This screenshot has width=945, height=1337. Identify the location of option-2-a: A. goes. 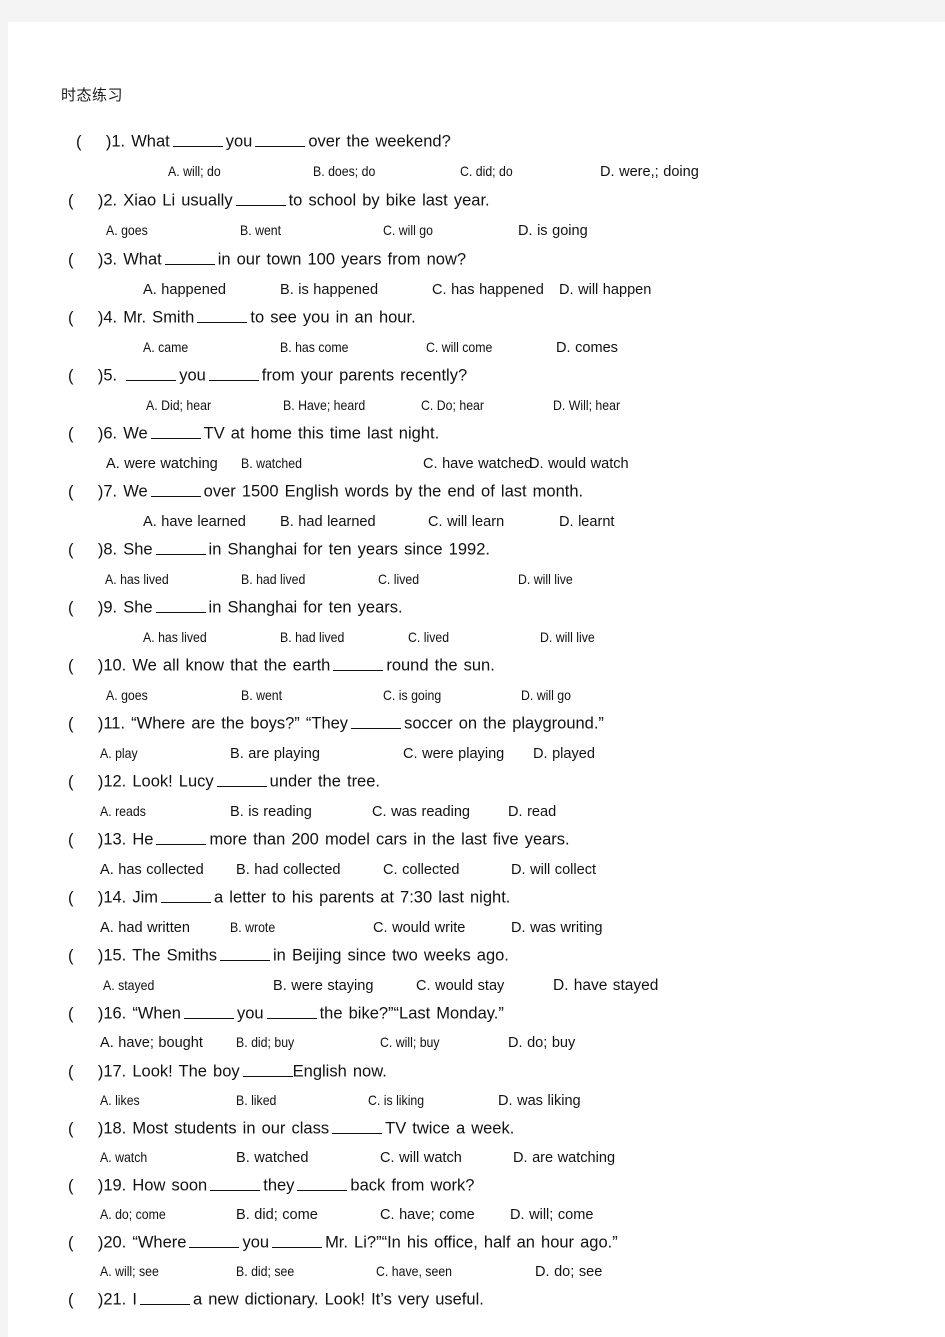
(127, 230).